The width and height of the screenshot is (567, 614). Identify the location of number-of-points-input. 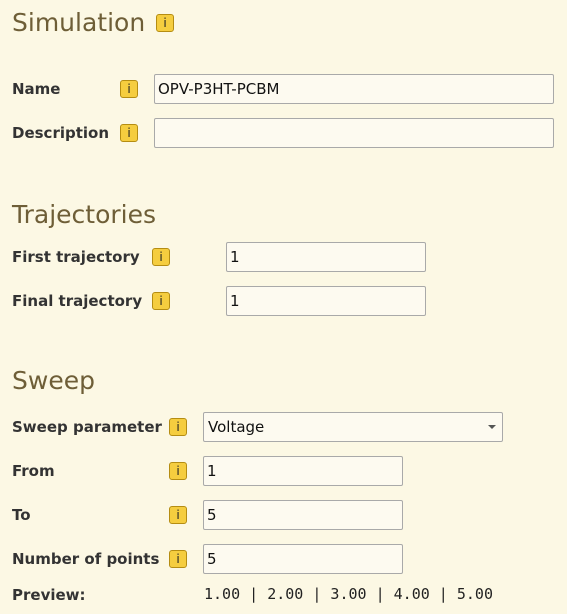
(303, 559).